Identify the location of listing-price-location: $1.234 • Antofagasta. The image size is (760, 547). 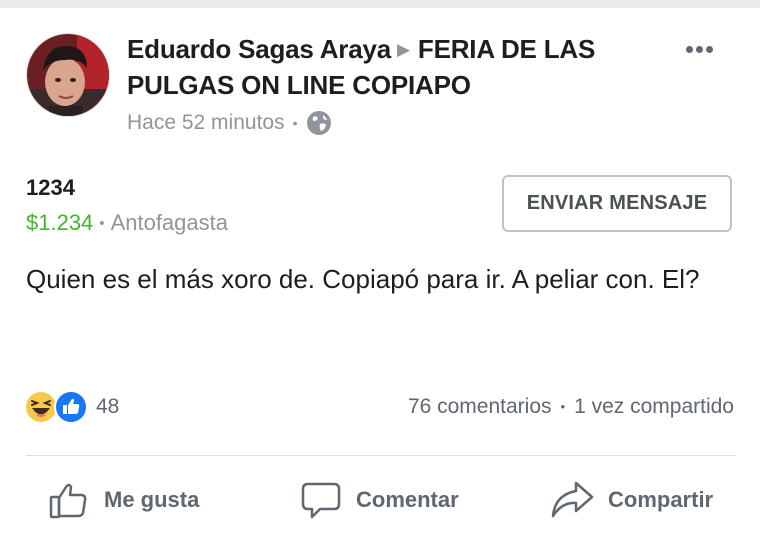
(127, 223).